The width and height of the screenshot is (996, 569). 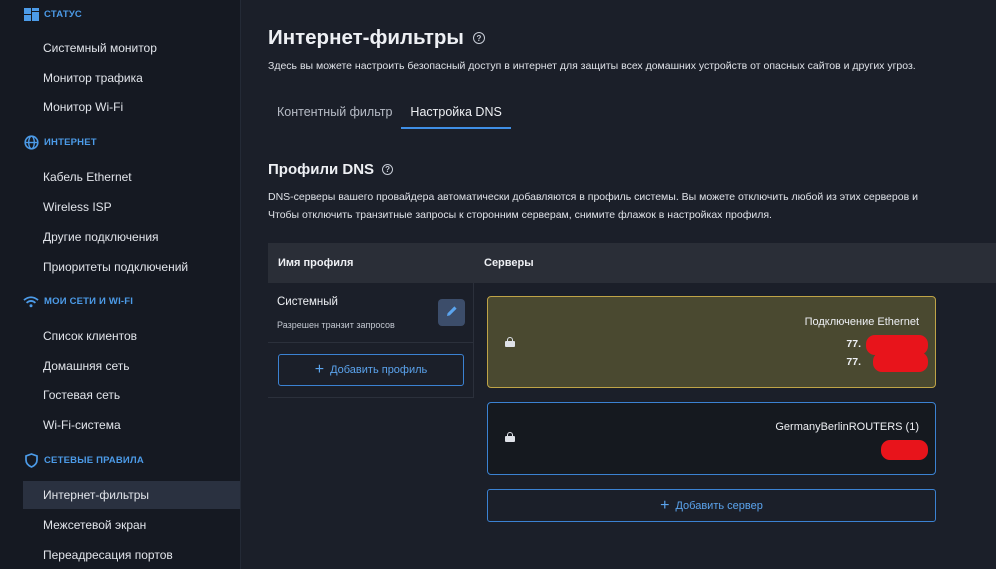 I want to click on sidebar-item-firewall: Межсетевой экран, so click(x=131, y=525).